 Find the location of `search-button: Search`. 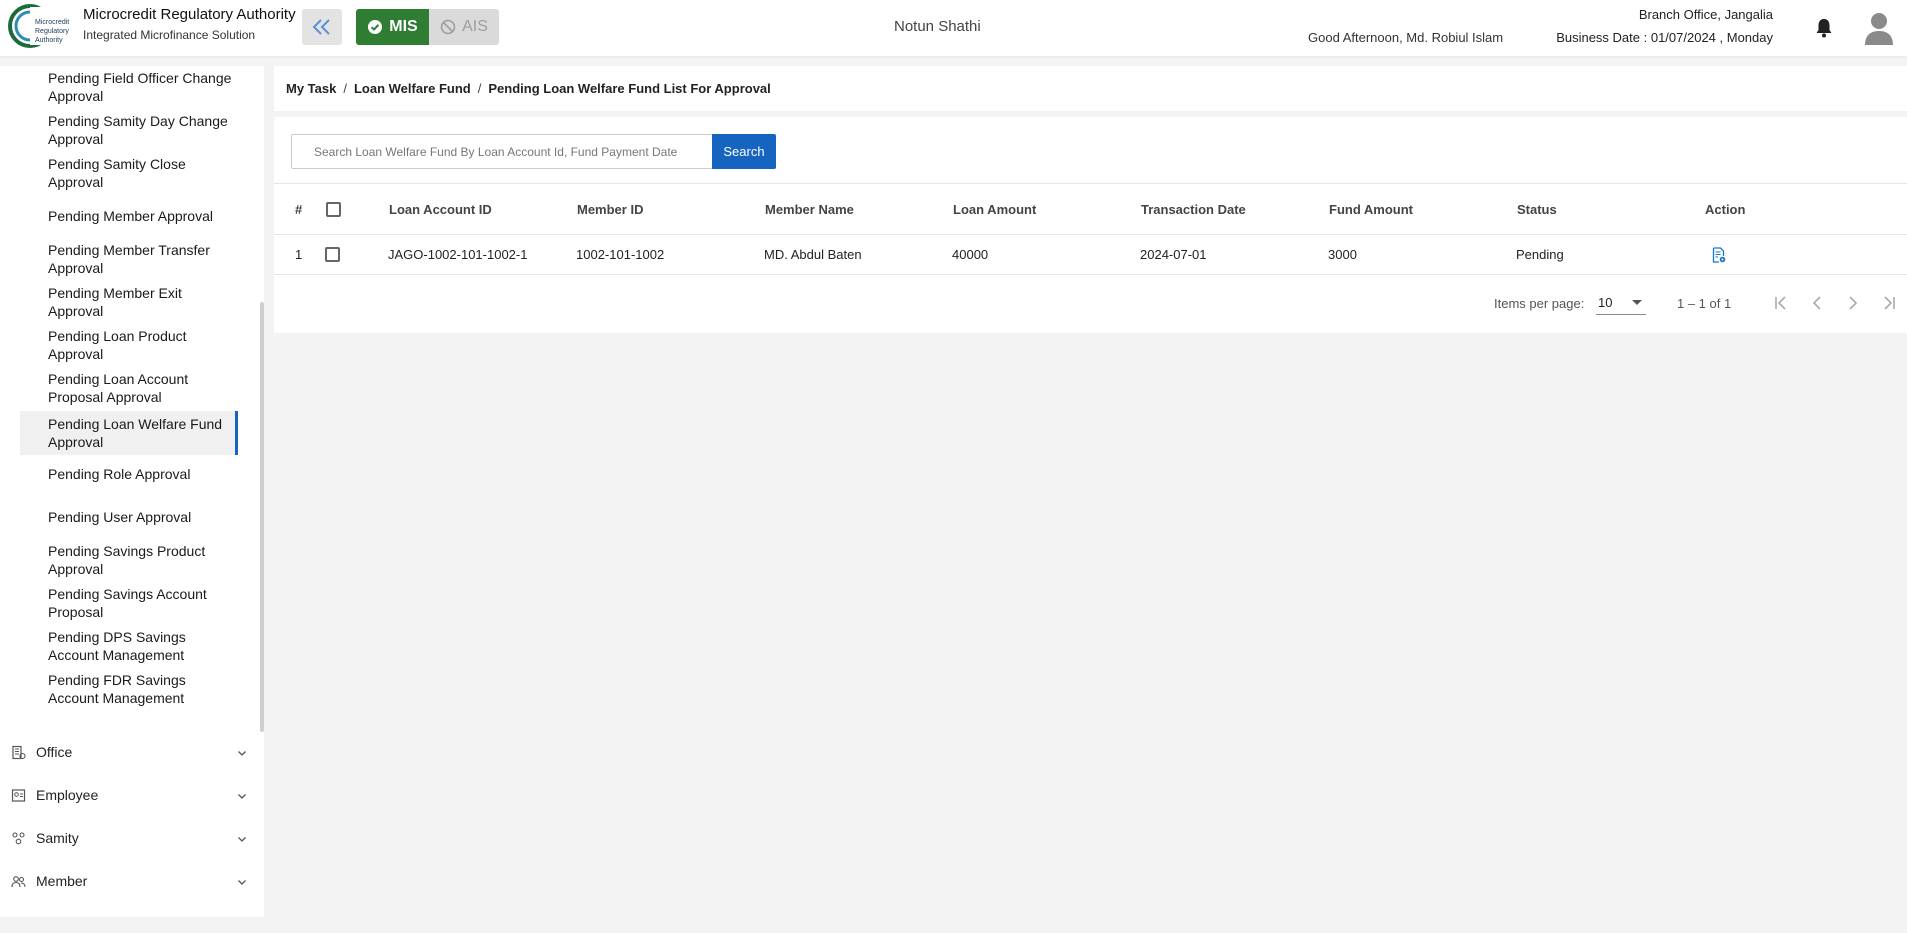

search-button: Search is located at coordinates (744, 151).